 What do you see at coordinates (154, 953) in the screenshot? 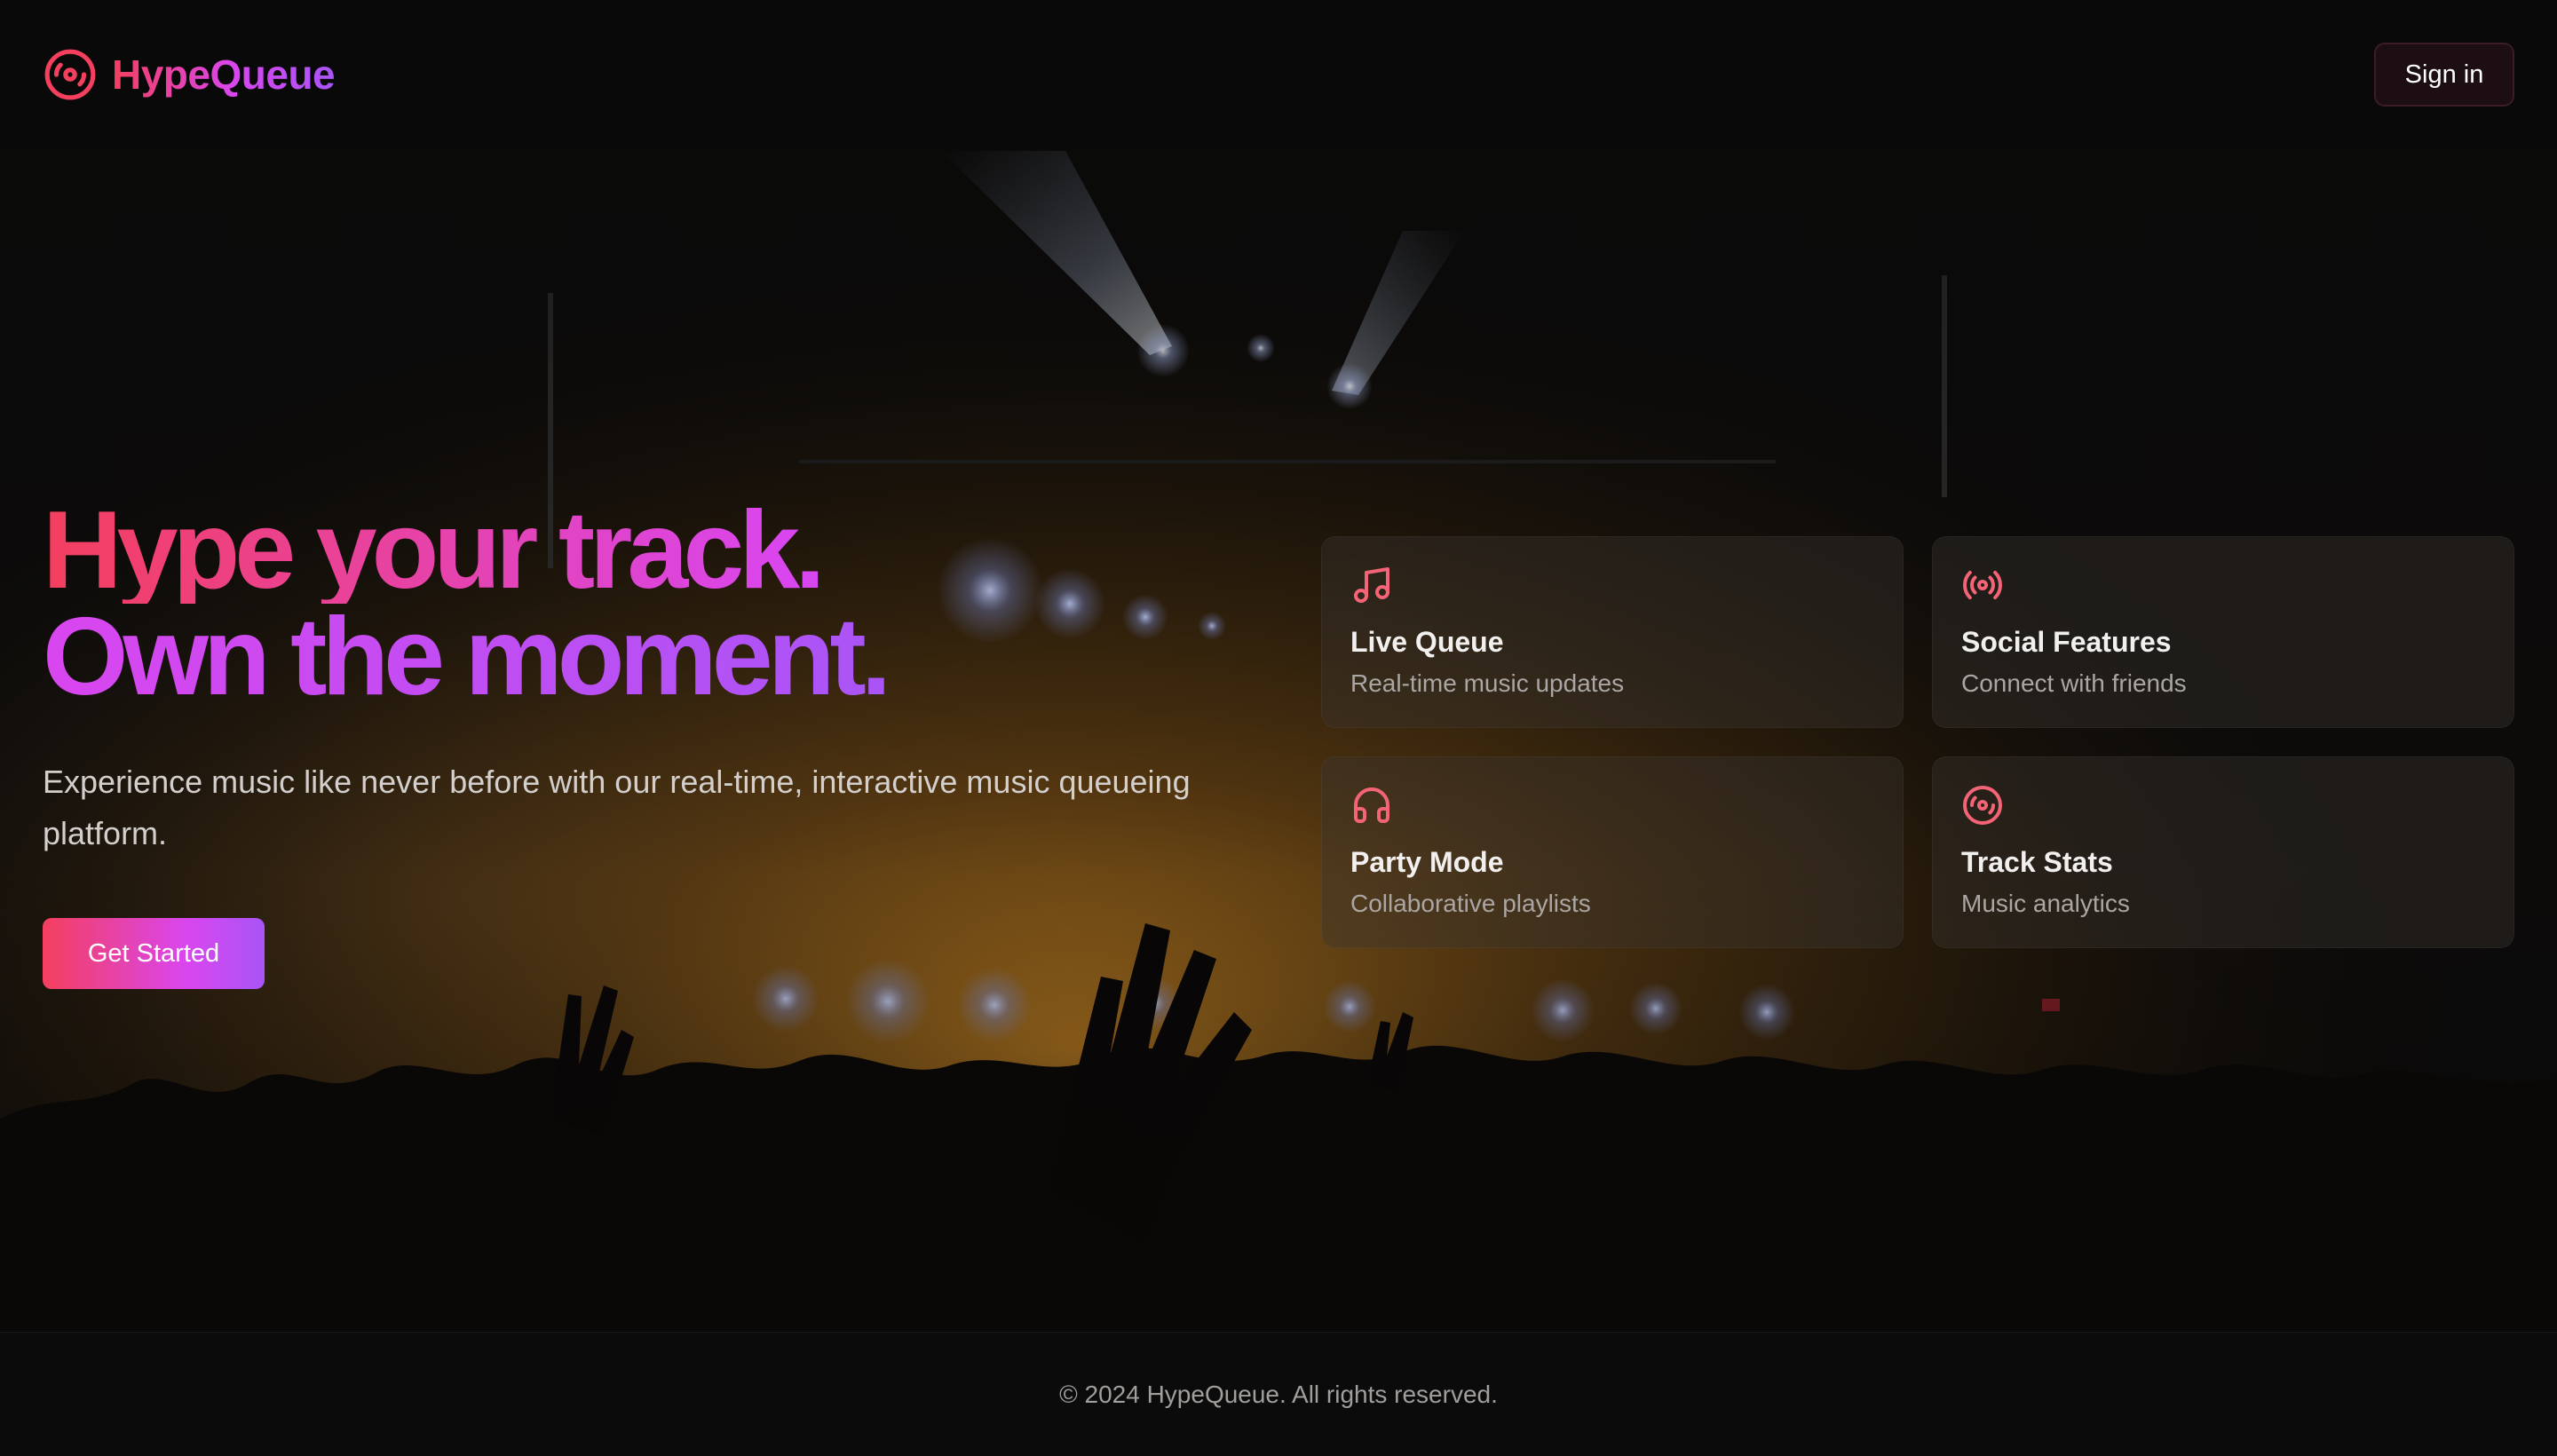
I see `get-started-button: Get Started` at bounding box center [154, 953].